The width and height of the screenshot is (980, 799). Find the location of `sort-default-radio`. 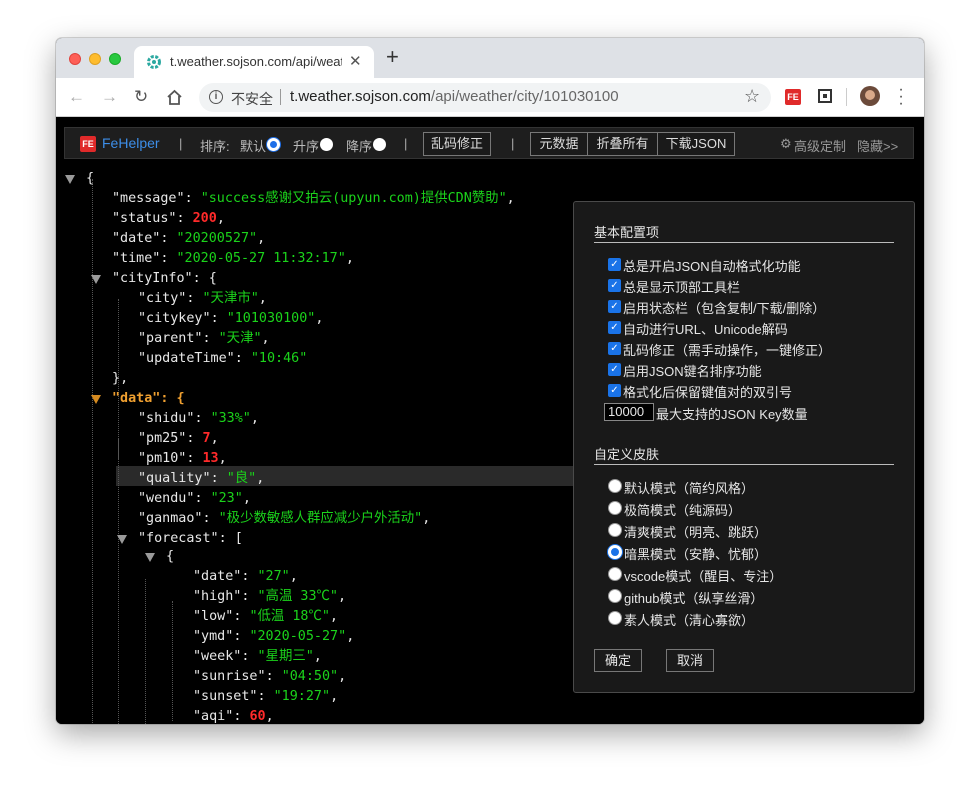

sort-default-radio is located at coordinates (273, 144).